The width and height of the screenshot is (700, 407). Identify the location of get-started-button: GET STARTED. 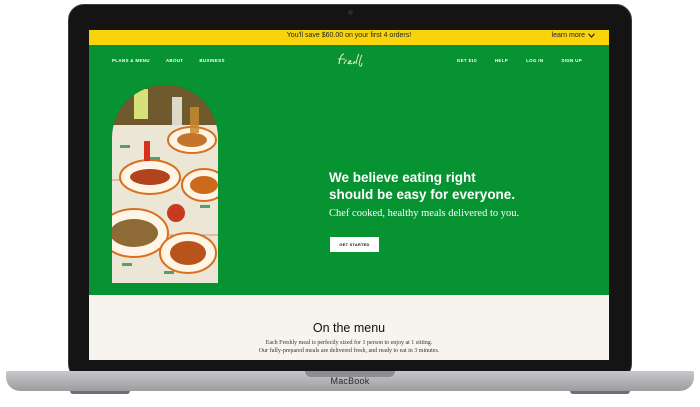
(354, 244).